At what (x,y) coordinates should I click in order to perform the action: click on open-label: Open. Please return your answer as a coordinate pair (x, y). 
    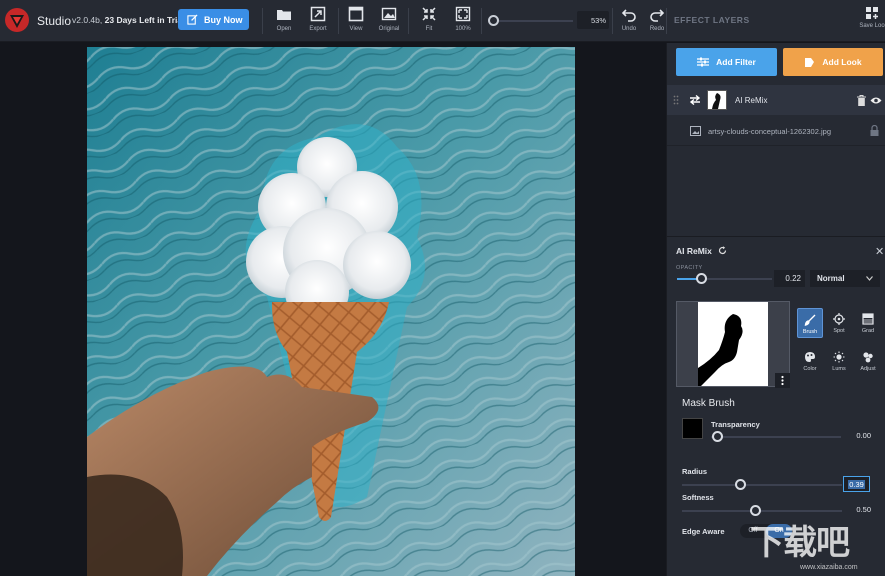
    Looking at the image, I should click on (284, 29).